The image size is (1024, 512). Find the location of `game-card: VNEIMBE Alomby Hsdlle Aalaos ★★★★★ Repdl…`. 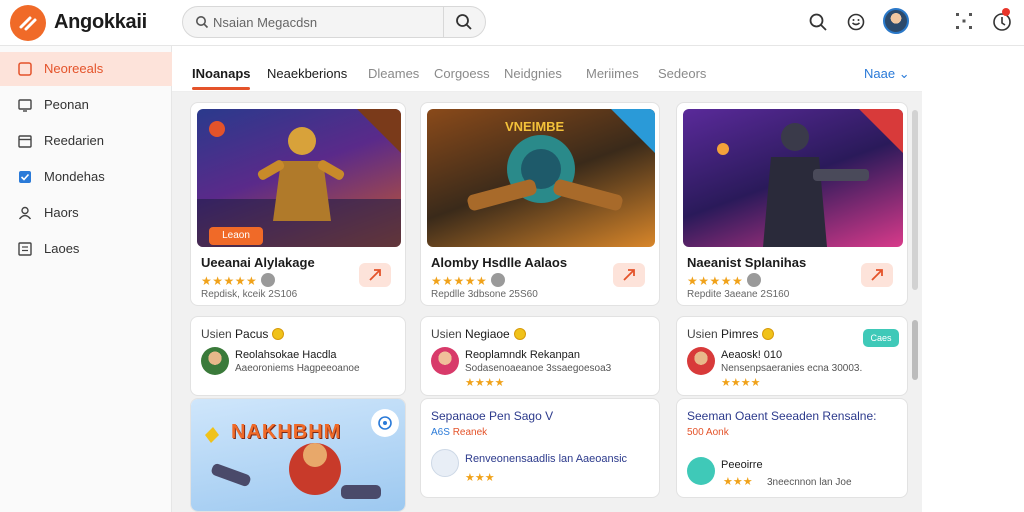

game-card: VNEIMBE Alomby Hsdlle Aalaos ★★★★★ Repdl… is located at coordinates (540, 204).